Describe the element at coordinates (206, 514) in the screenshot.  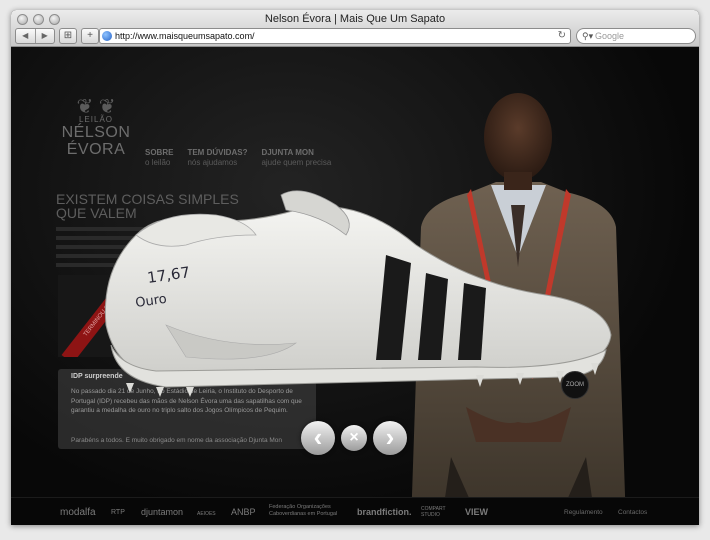
I see `sponsor-logo-aeioes: AEIOES` at that location.